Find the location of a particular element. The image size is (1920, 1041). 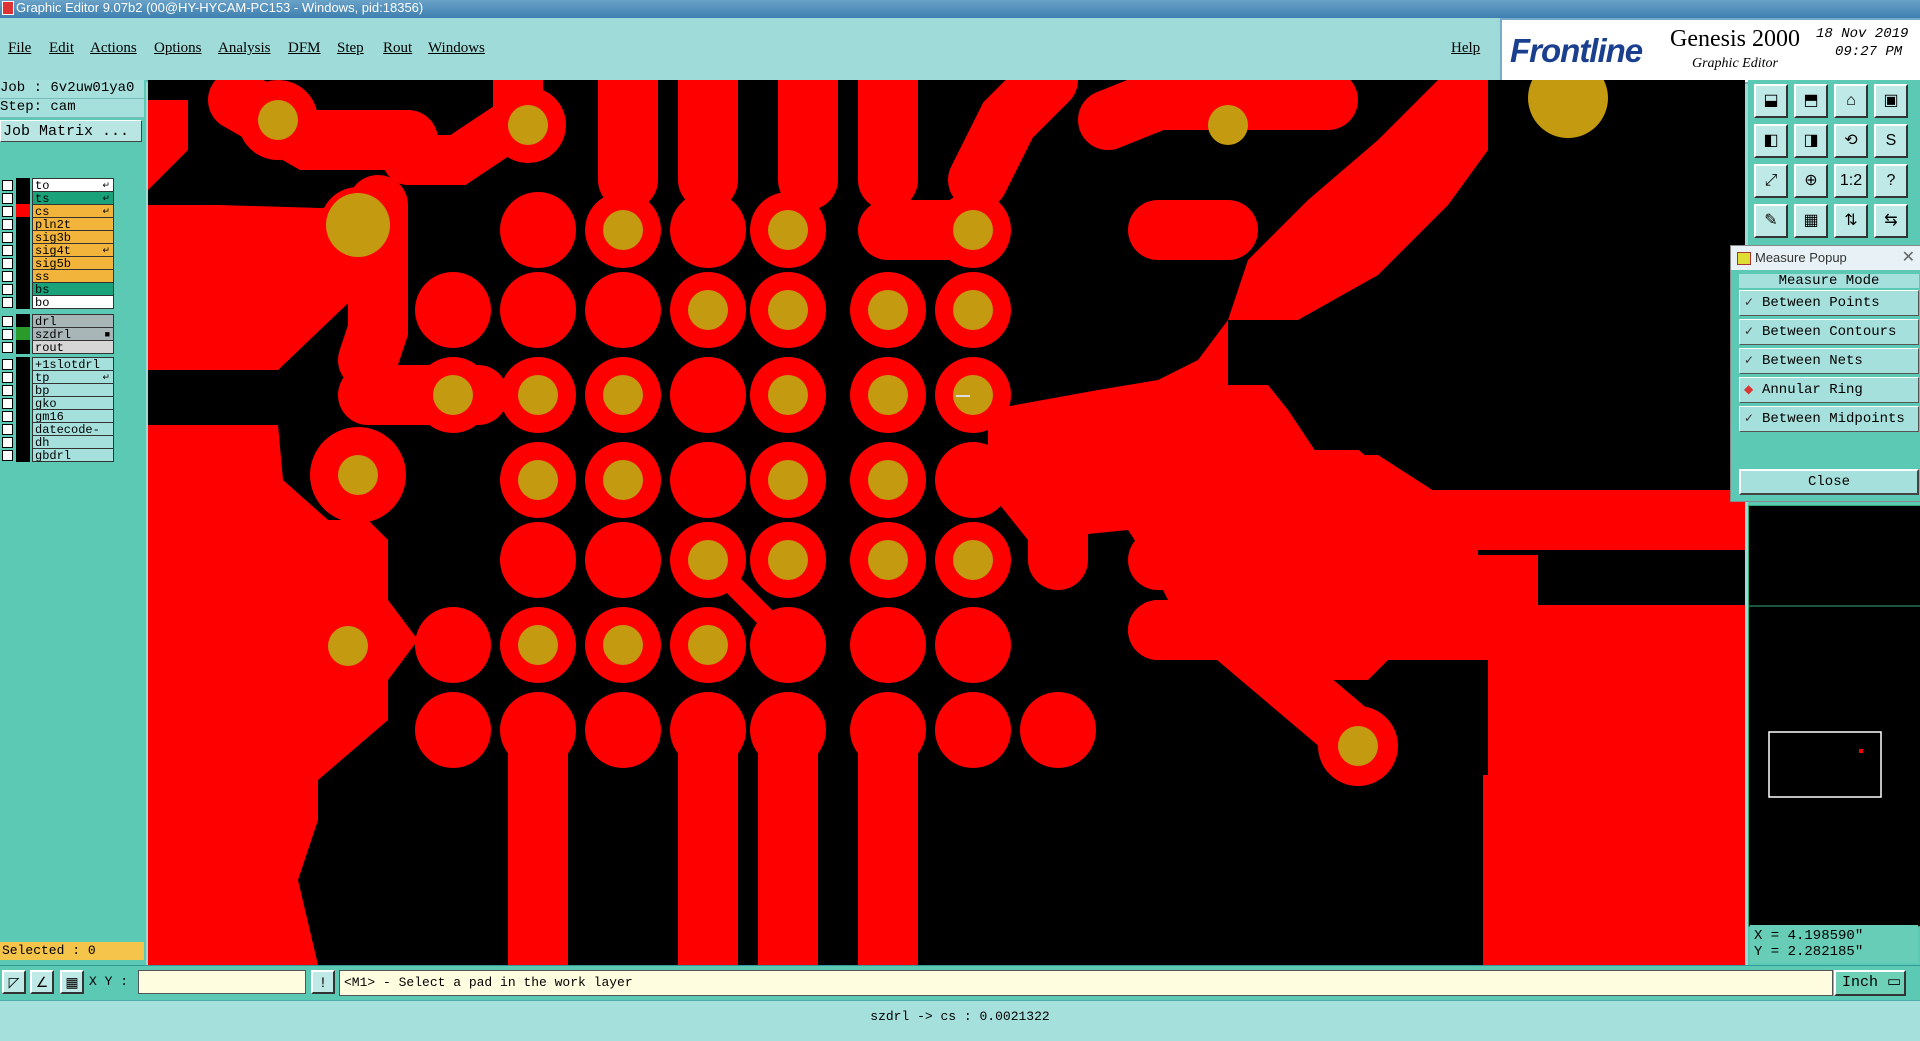

fit-icon: ⤢ is located at coordinates (1771, 181).